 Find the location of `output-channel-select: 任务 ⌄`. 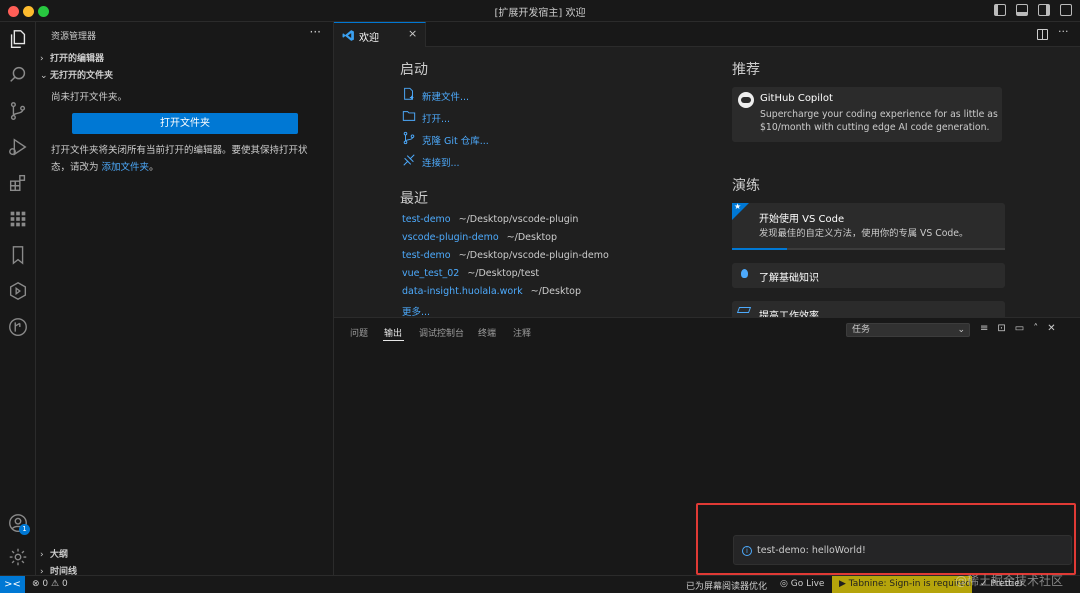

output-channel-select: 任务 ⌄ is located at coordinates (908, 330).